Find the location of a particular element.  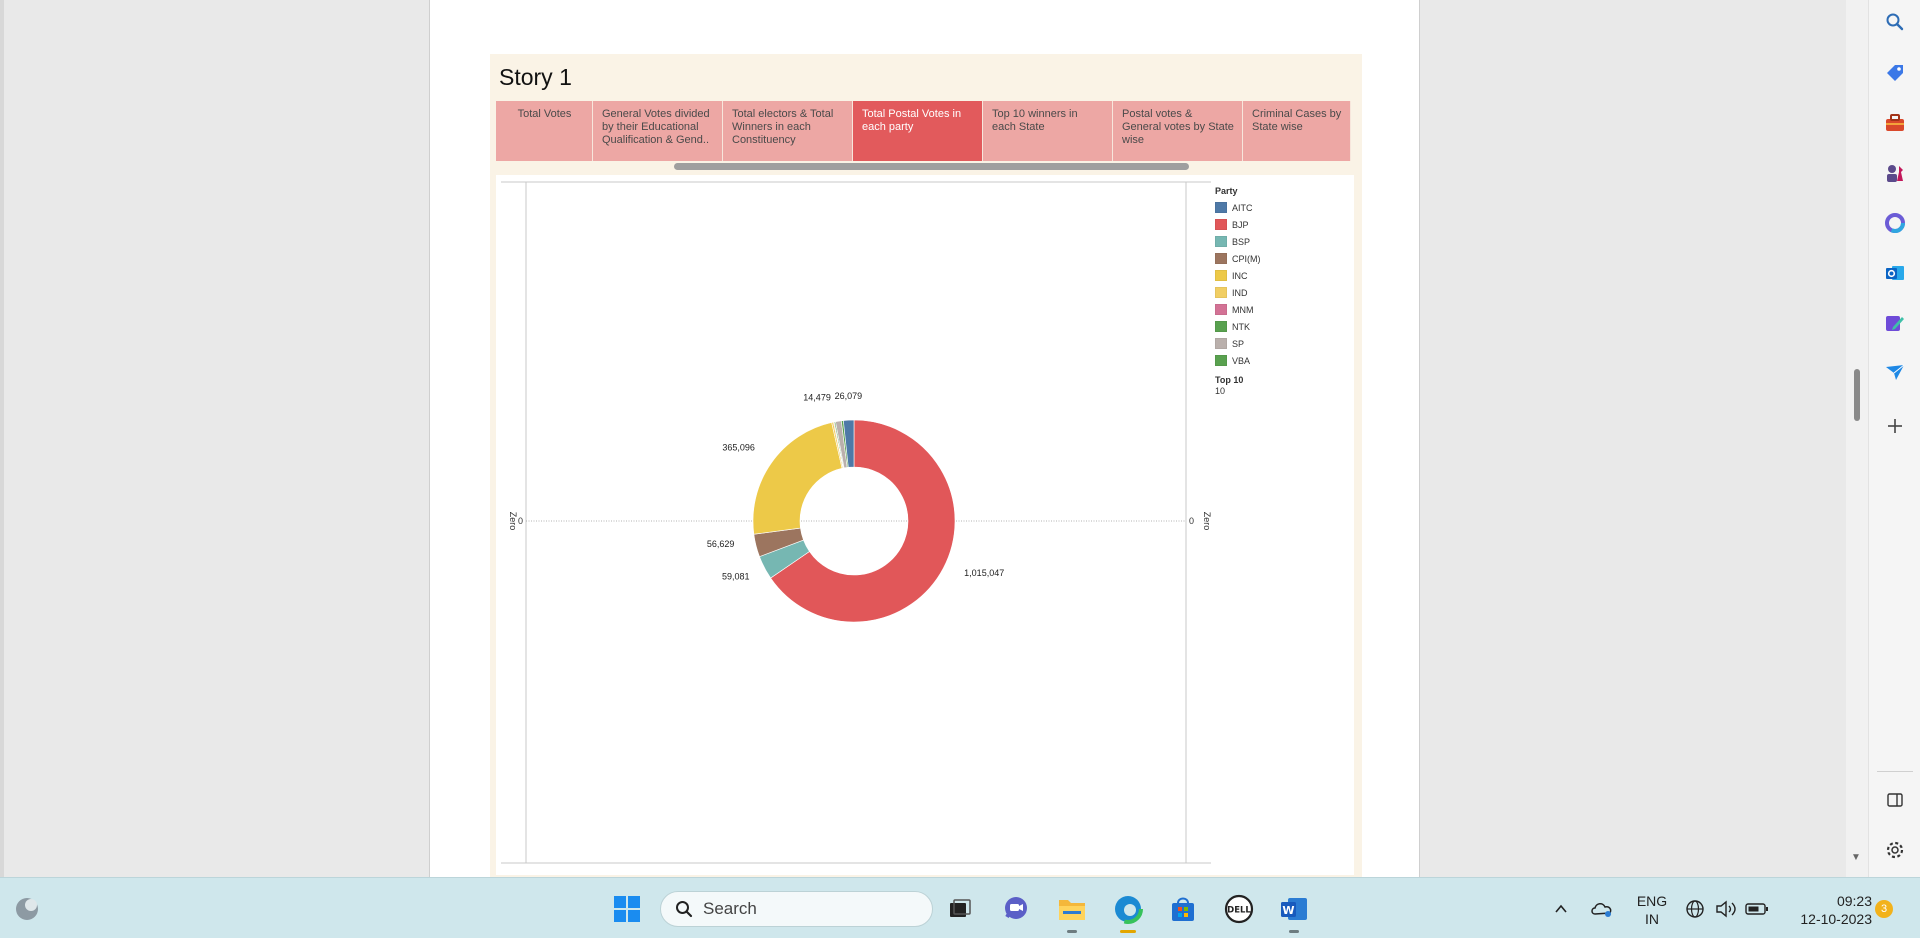

tab-scrollbar is located at coordinates (927, 166).